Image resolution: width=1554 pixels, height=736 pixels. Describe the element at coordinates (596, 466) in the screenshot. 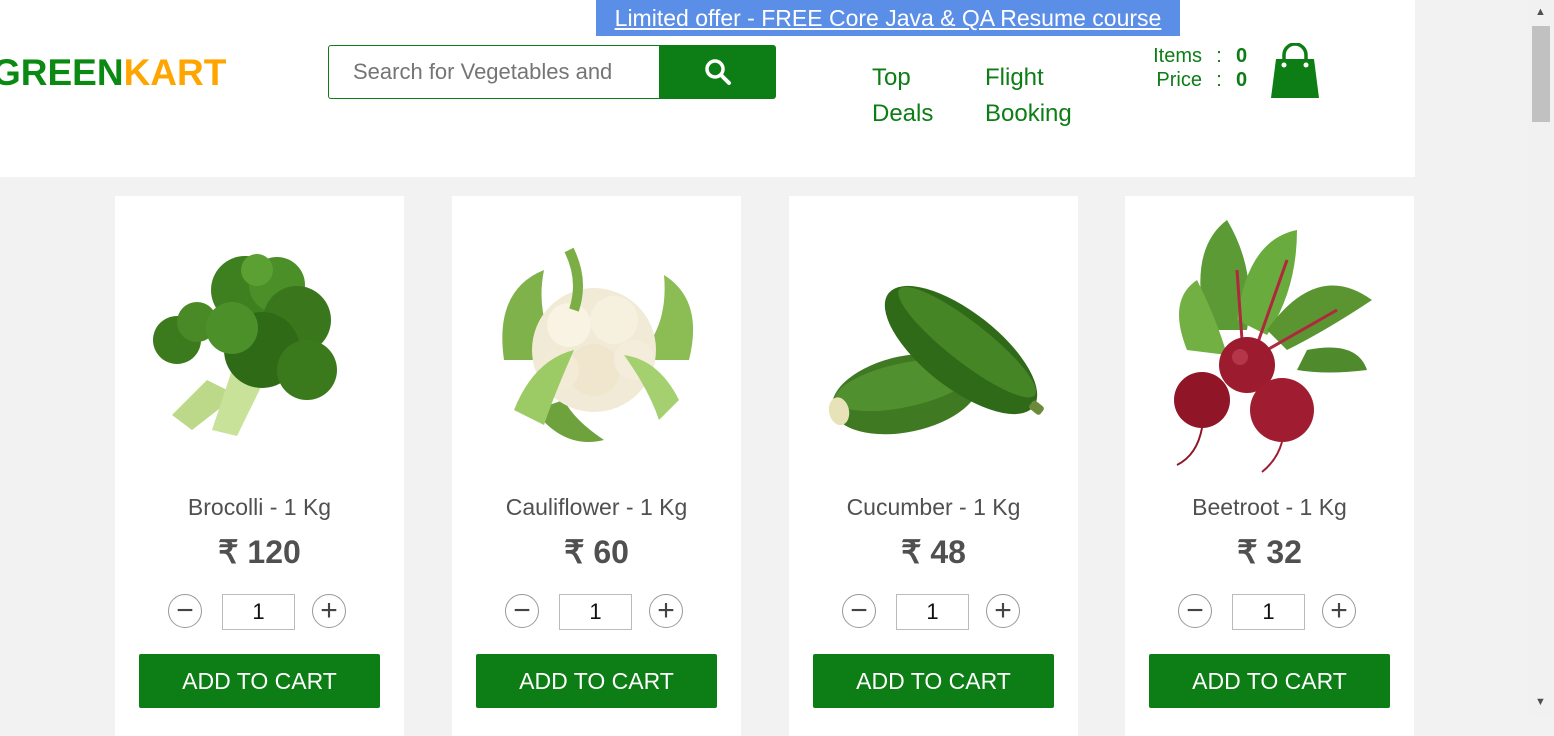

I see `product-card-cauliflower: Cauliflower - 1 Kg ₹ 60 − + ADD TO CART` at that location.